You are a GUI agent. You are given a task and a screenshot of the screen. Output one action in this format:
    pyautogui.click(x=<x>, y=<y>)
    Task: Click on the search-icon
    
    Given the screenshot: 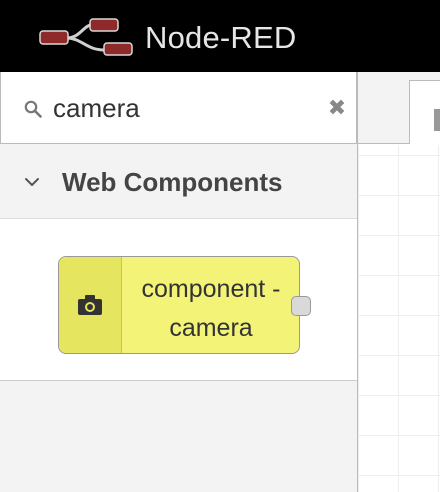 What is the action you would take?
    pyautogui.click(x=33, y=109)
    